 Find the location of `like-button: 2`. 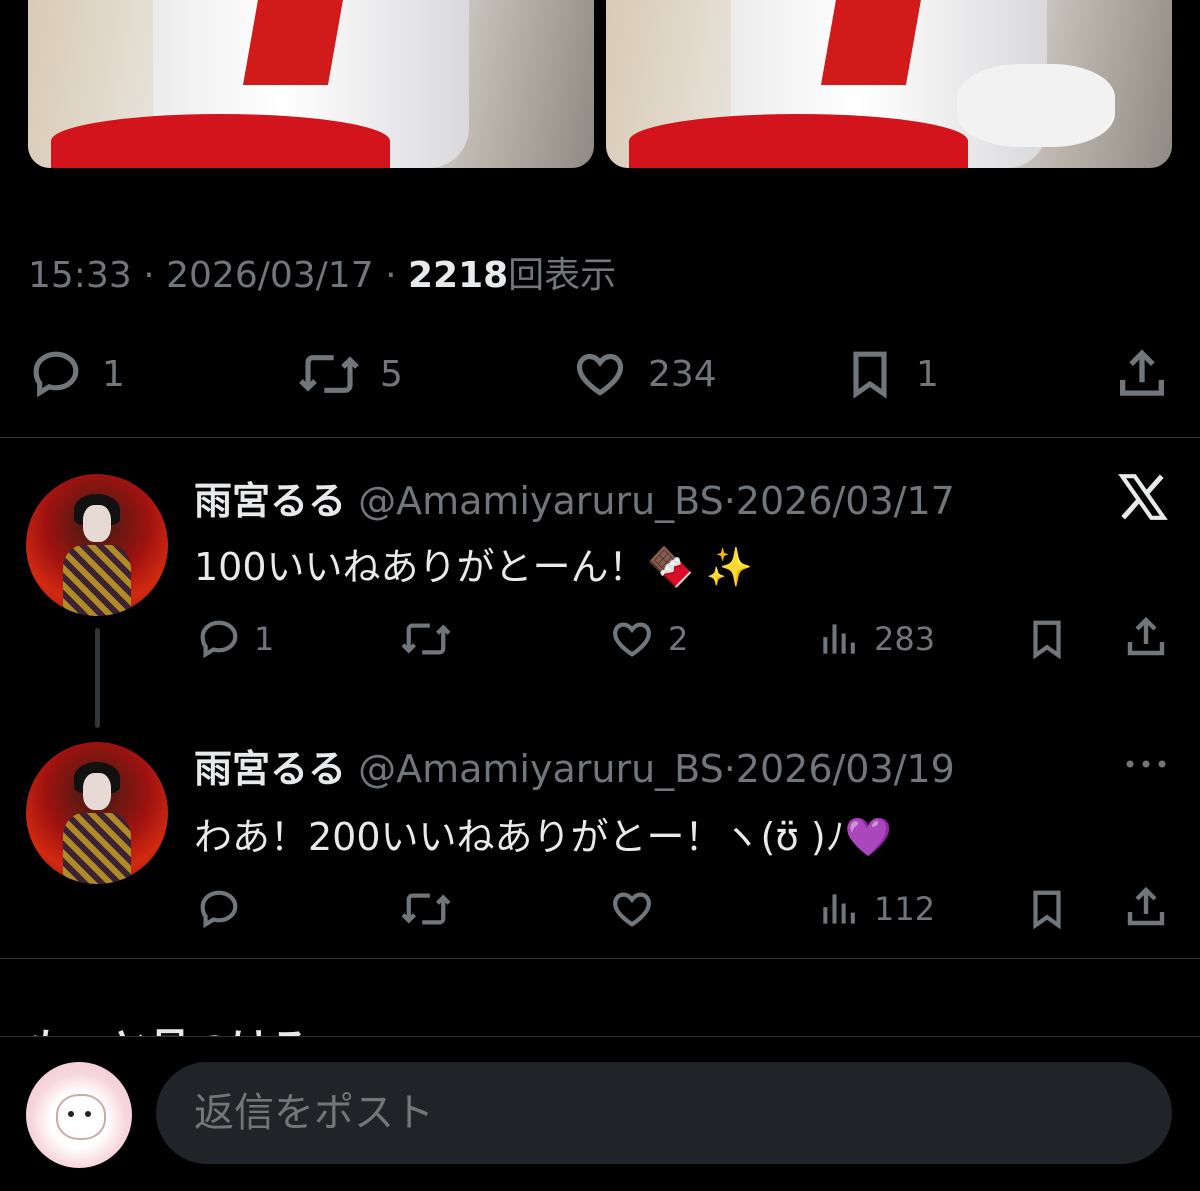

like-button: 2 is located at coordinates (648, 639).